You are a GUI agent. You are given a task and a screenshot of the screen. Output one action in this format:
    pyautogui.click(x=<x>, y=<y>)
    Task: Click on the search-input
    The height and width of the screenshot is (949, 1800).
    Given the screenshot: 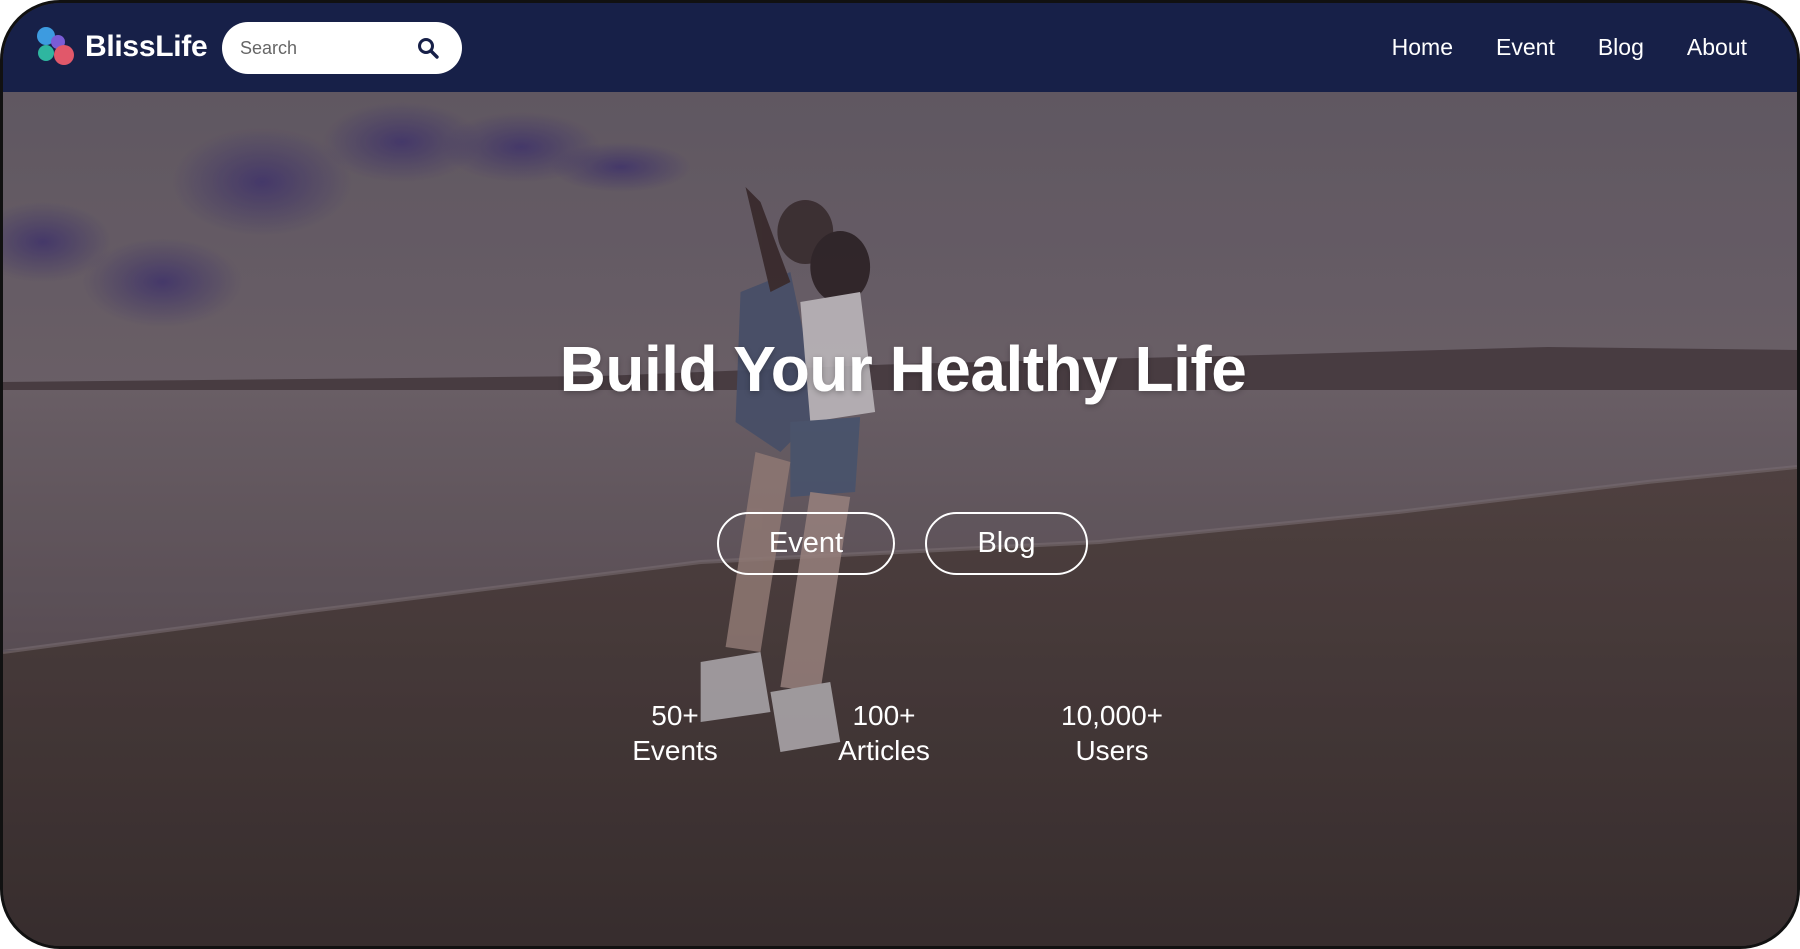 What is the action you would take?
    pyautogui.click(x=325, y=48)
    